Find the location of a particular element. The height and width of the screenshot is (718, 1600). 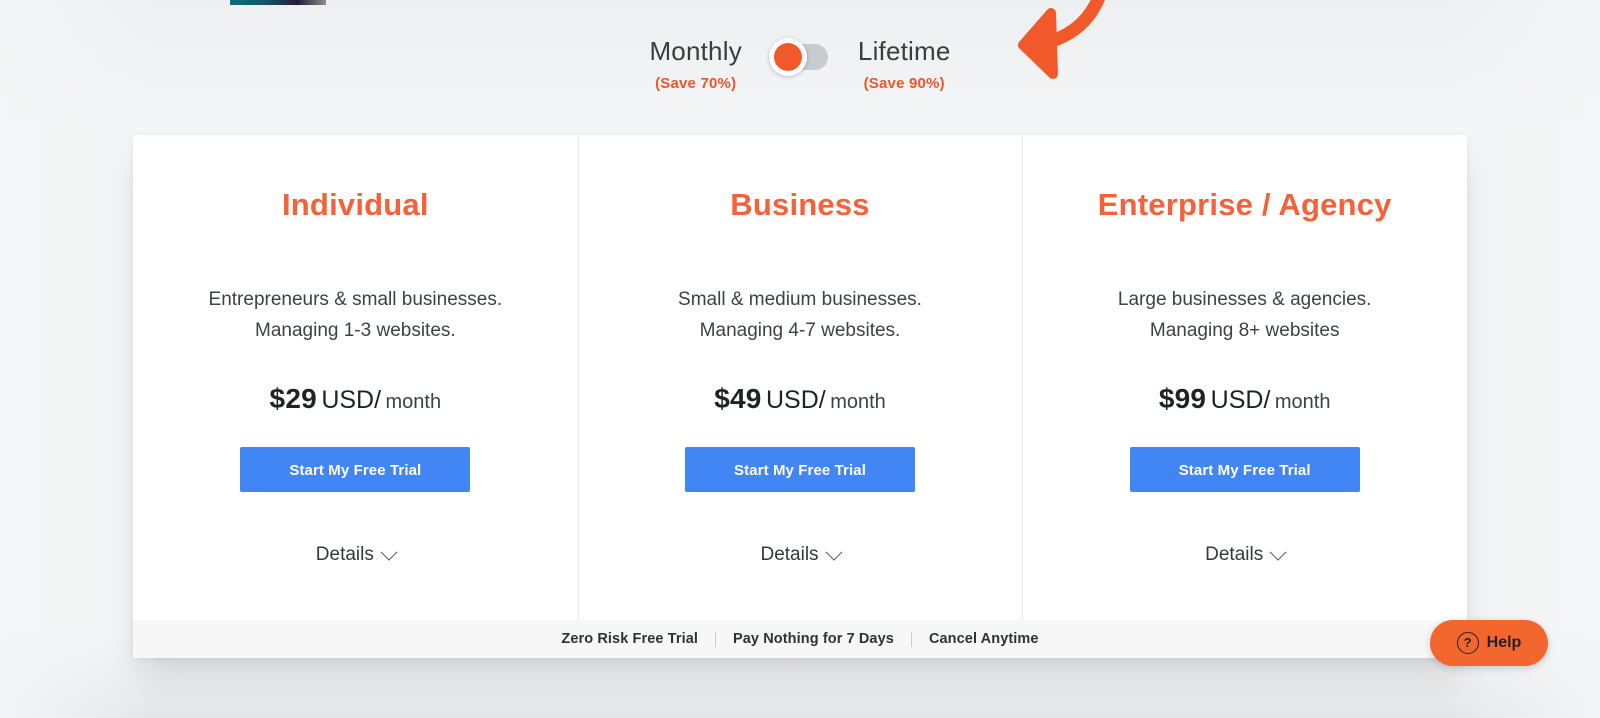

billing-toggle-switch is located at coordinates (798, 57).